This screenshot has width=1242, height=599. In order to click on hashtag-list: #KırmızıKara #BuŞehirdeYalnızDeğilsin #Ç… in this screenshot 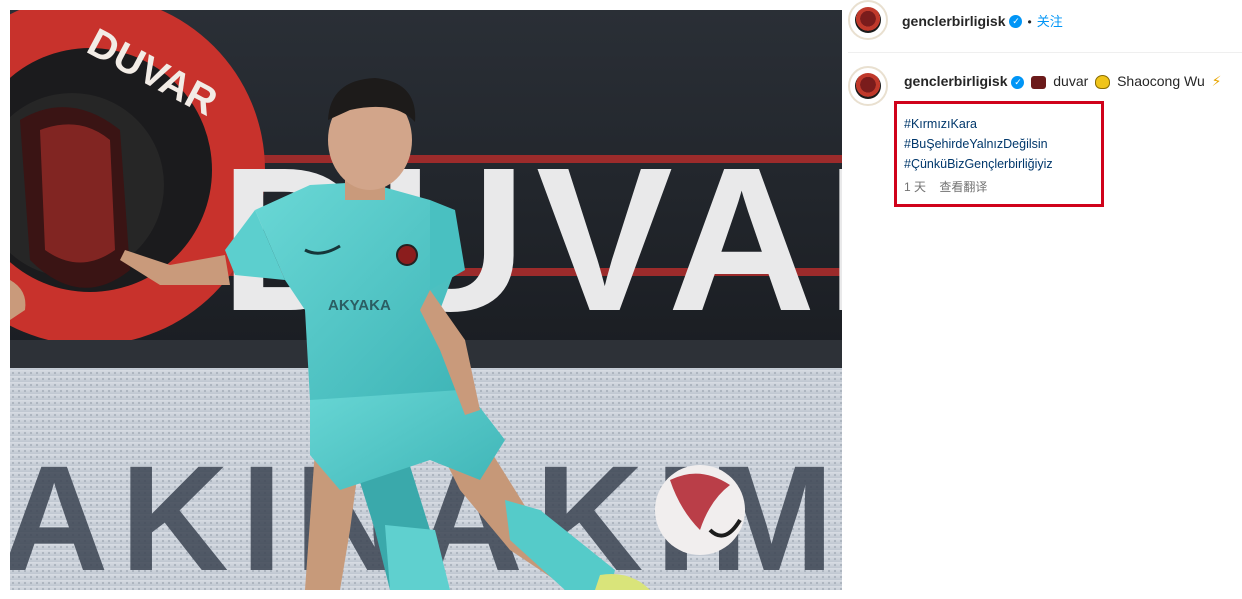, I will do `click(978, 144)`.